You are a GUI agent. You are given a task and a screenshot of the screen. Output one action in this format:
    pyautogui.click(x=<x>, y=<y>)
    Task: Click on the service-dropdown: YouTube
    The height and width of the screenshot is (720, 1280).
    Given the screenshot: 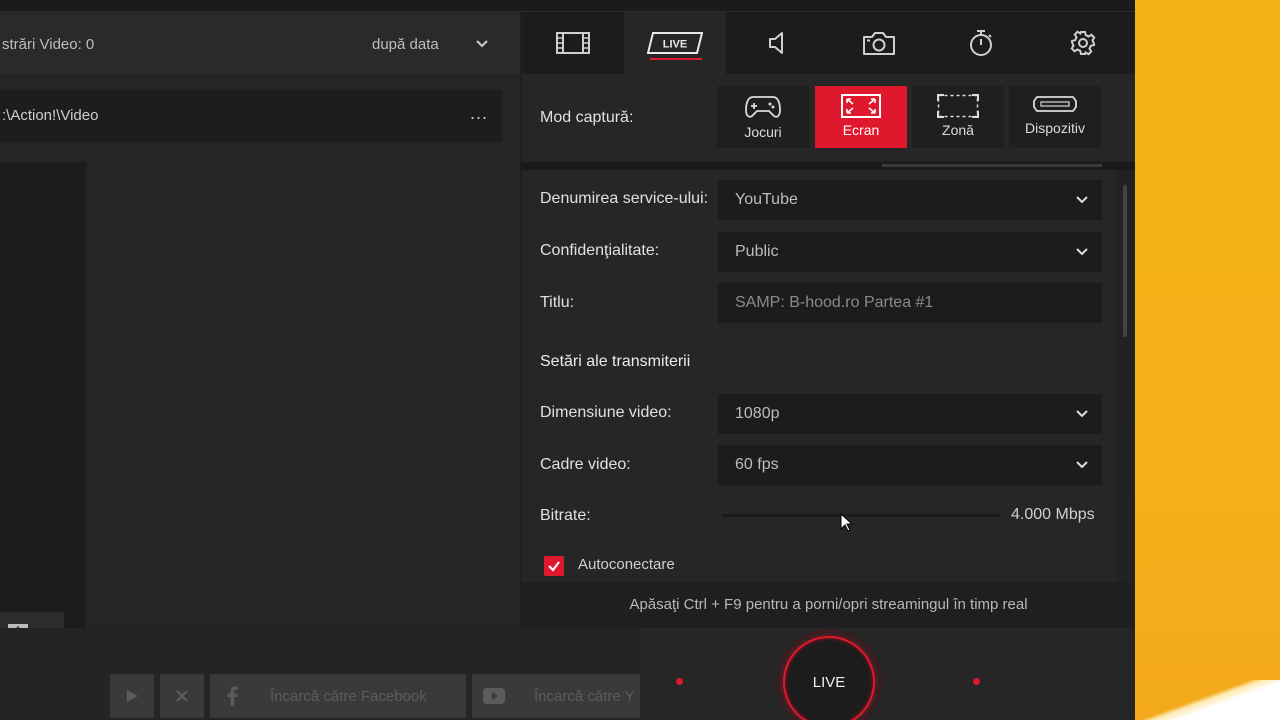 What is the action you would take?
    pyautogui.click(x=910, y=200)
    